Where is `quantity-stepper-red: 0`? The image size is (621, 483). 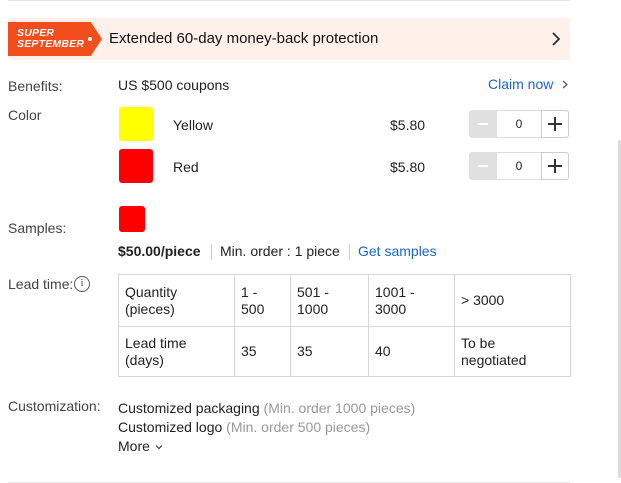
quantity-stepper-red: 0 is located at coordinates (519, 166).